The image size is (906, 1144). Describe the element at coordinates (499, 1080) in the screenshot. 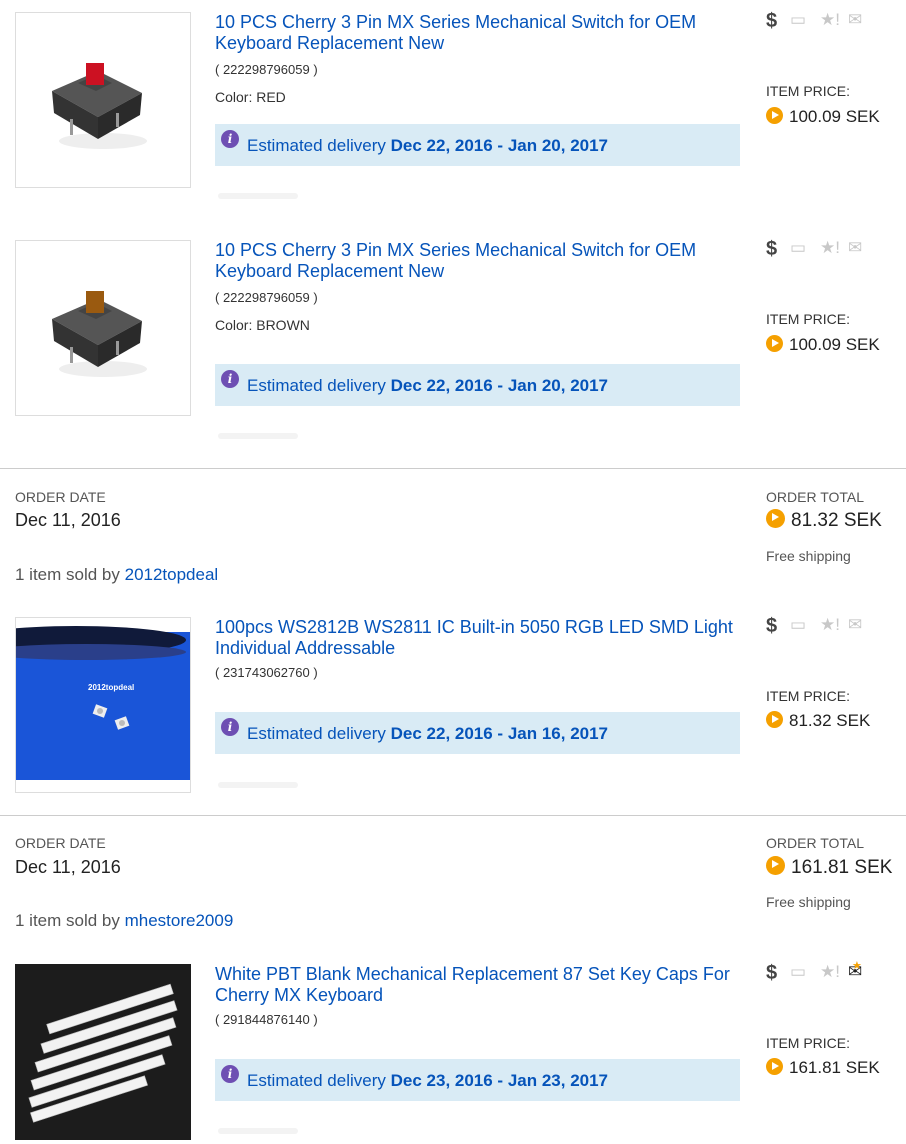

I see `delivery-range: Dec 23, 2016 - Jan 23, 2017` at that location.